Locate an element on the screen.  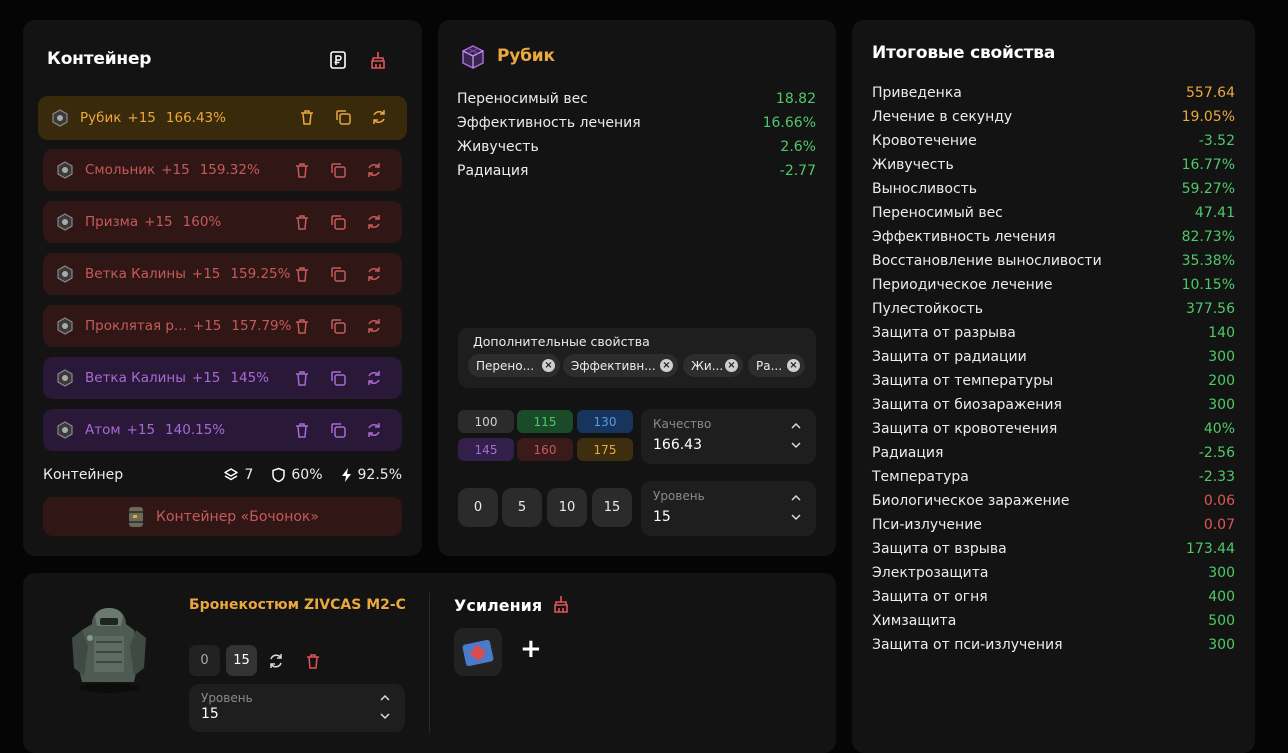
extra-chip: Ра... × is located at coordinates (776, 365).